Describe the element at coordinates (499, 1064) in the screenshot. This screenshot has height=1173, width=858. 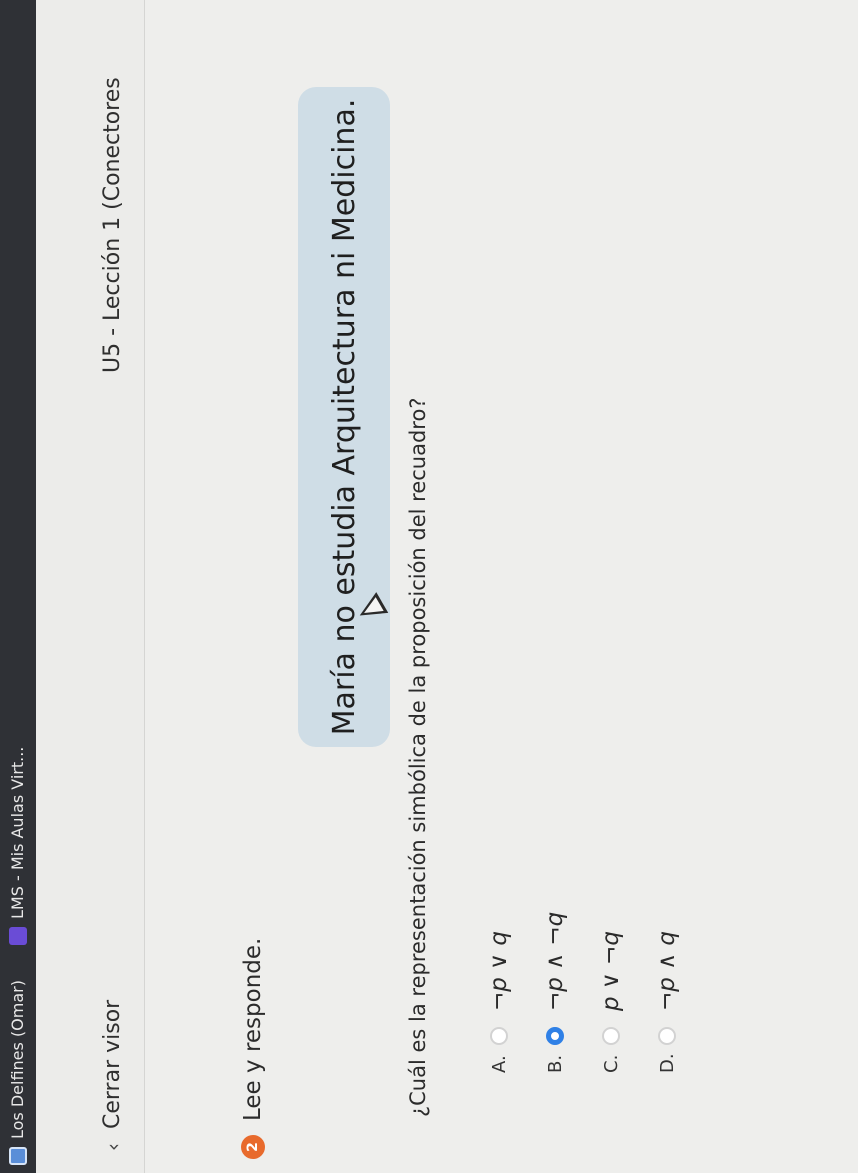
I see `option-letter: A.` at that location.